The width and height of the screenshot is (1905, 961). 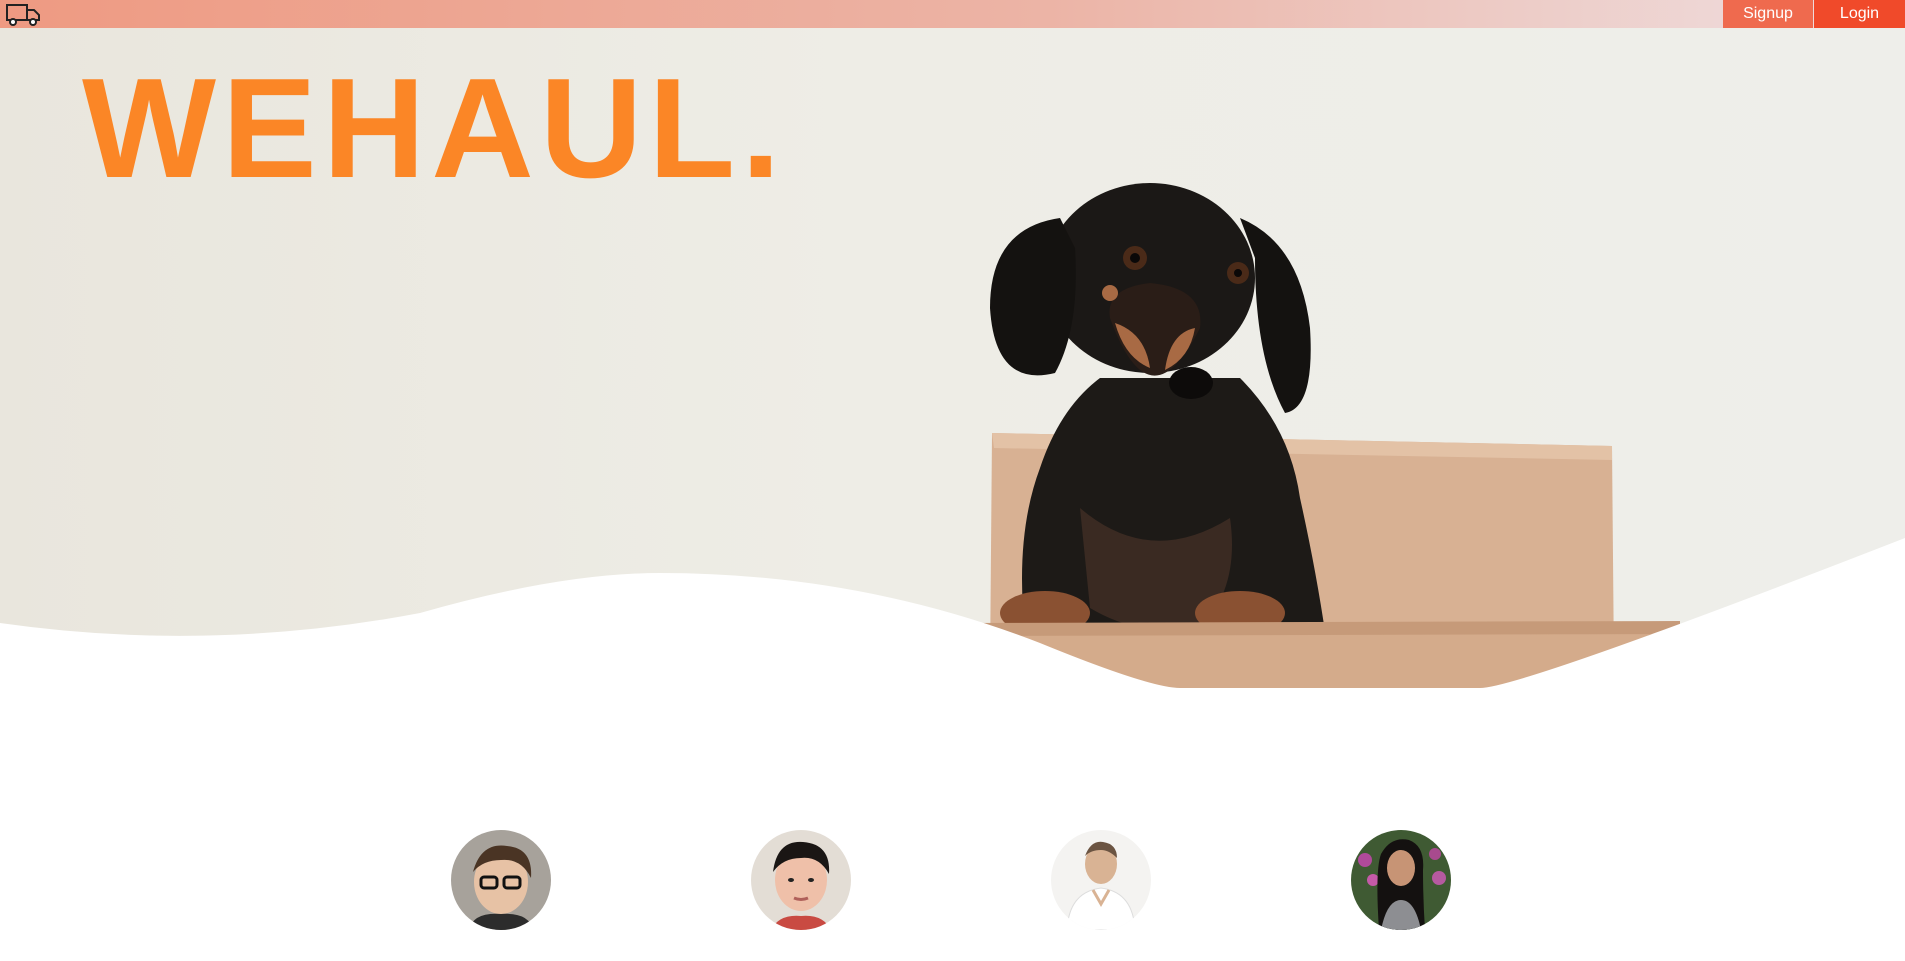 I want to click on login-button: Login, so click(x=1859, y=14).